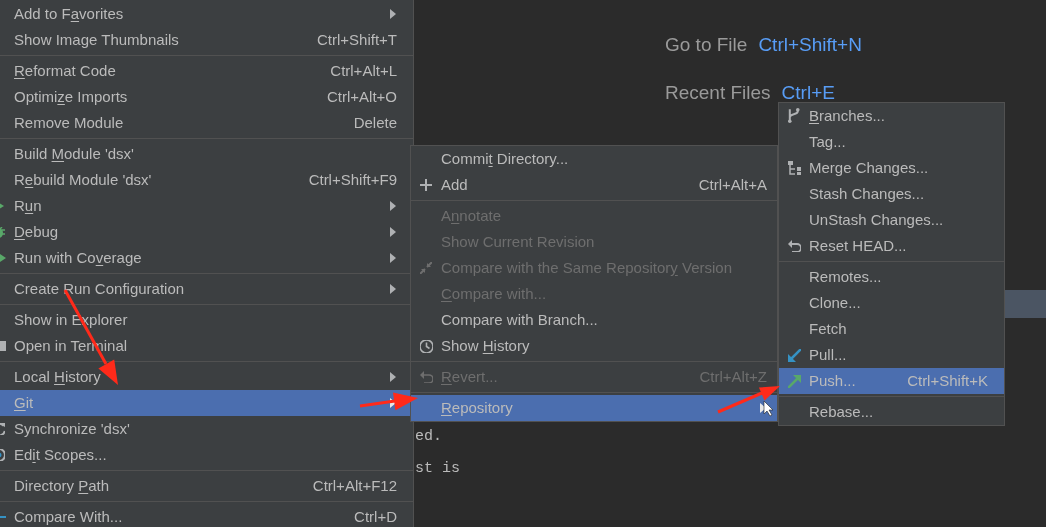  I want to click on shortcut-text: Ctrl+Alt+A, so click(732, 184).